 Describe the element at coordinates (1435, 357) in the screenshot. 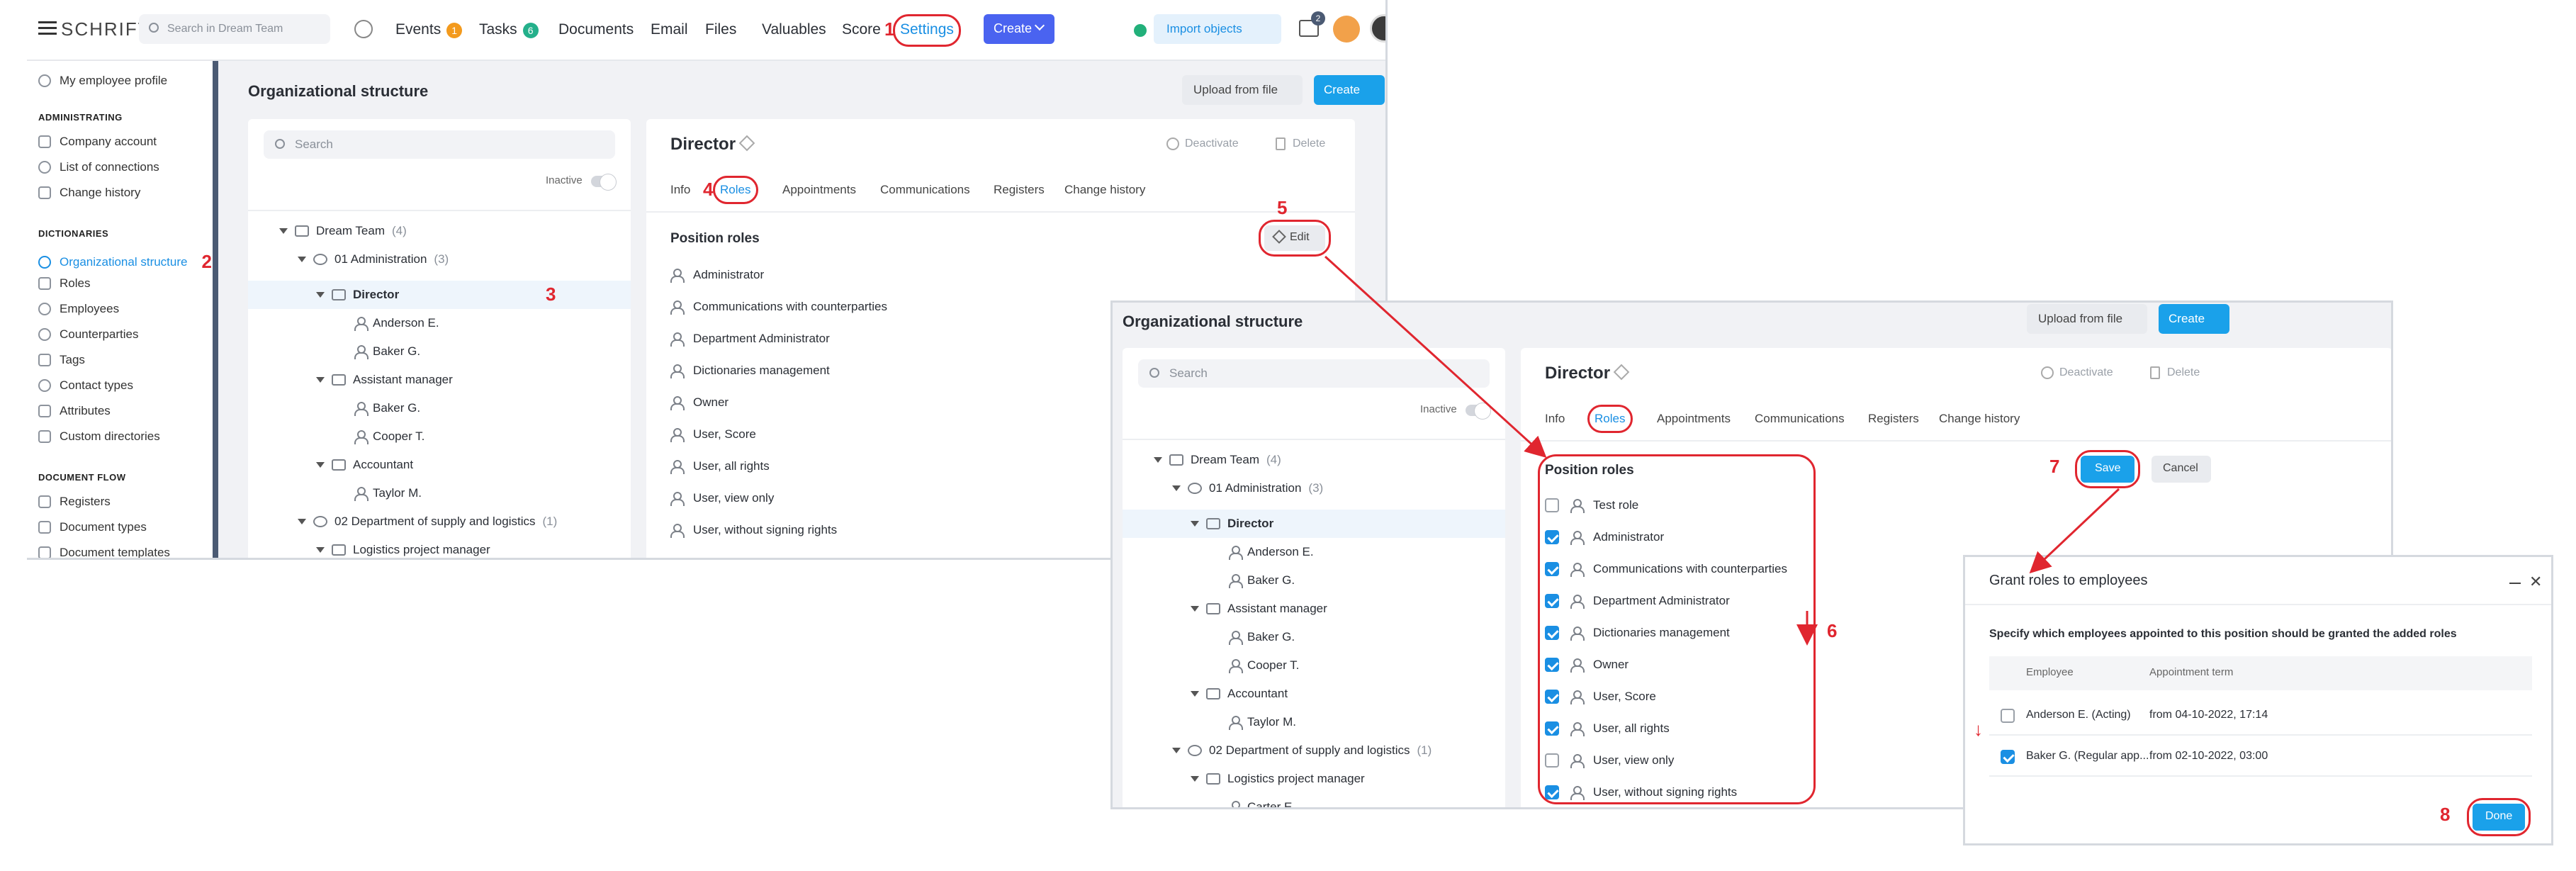

I see `arrow-edit-to-roles` at that location.